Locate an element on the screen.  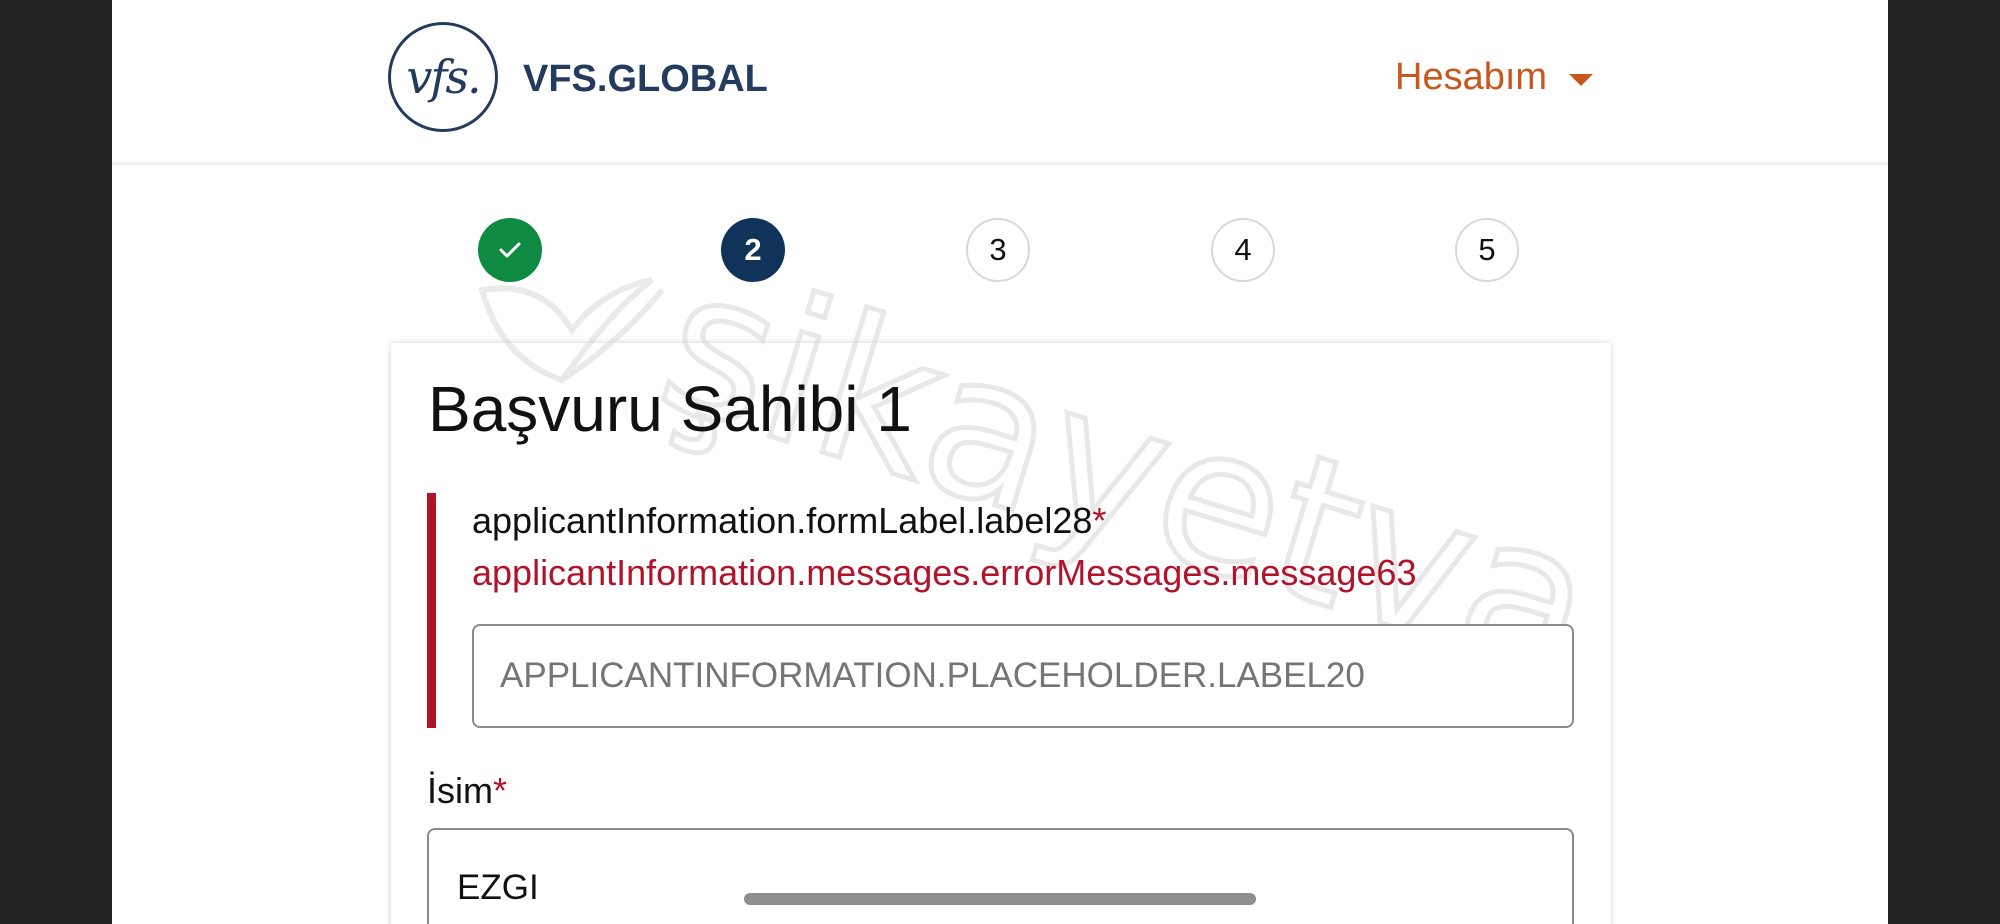
account-menu-button: Hesabım is located at coordinates (1494, 77).